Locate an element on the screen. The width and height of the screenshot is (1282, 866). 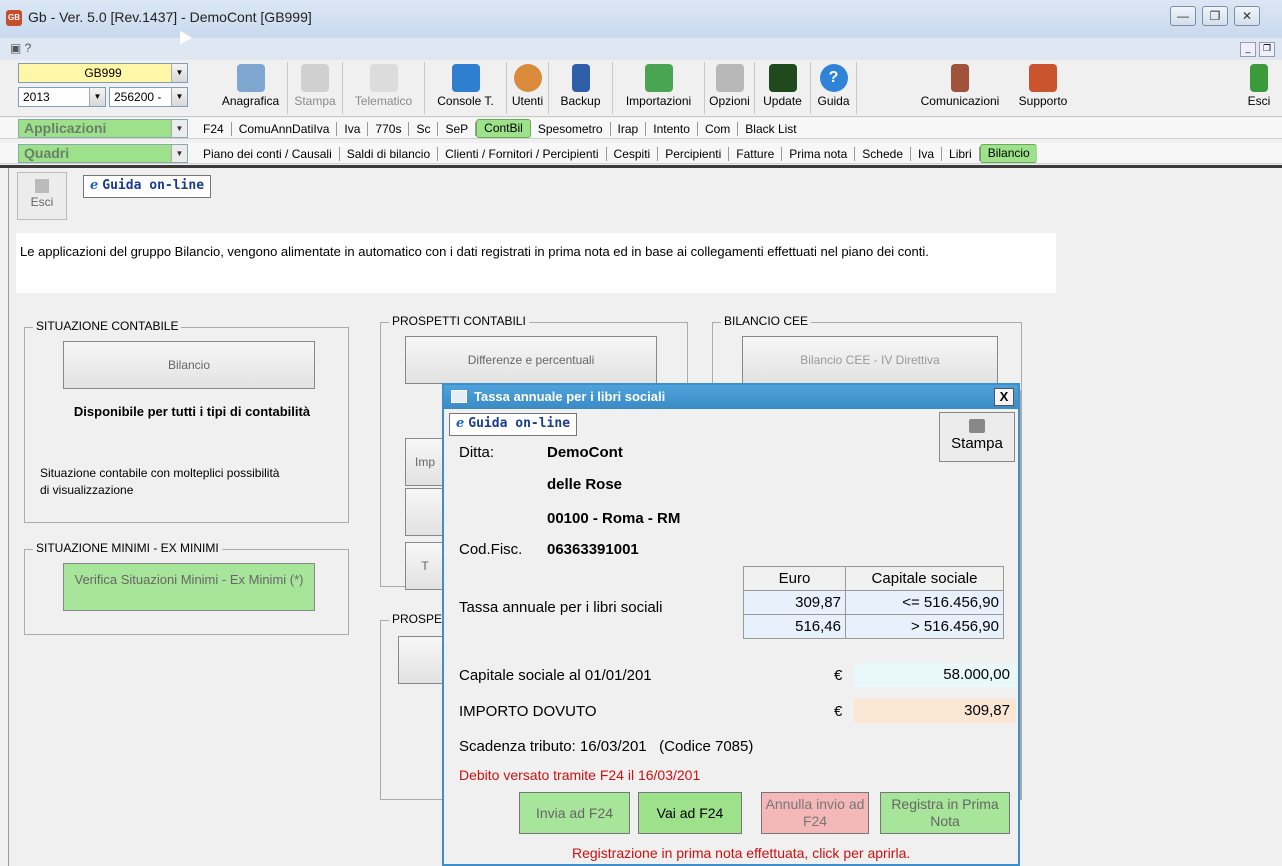
toolbar-update-button: Update is located at coordinates (783, 88).